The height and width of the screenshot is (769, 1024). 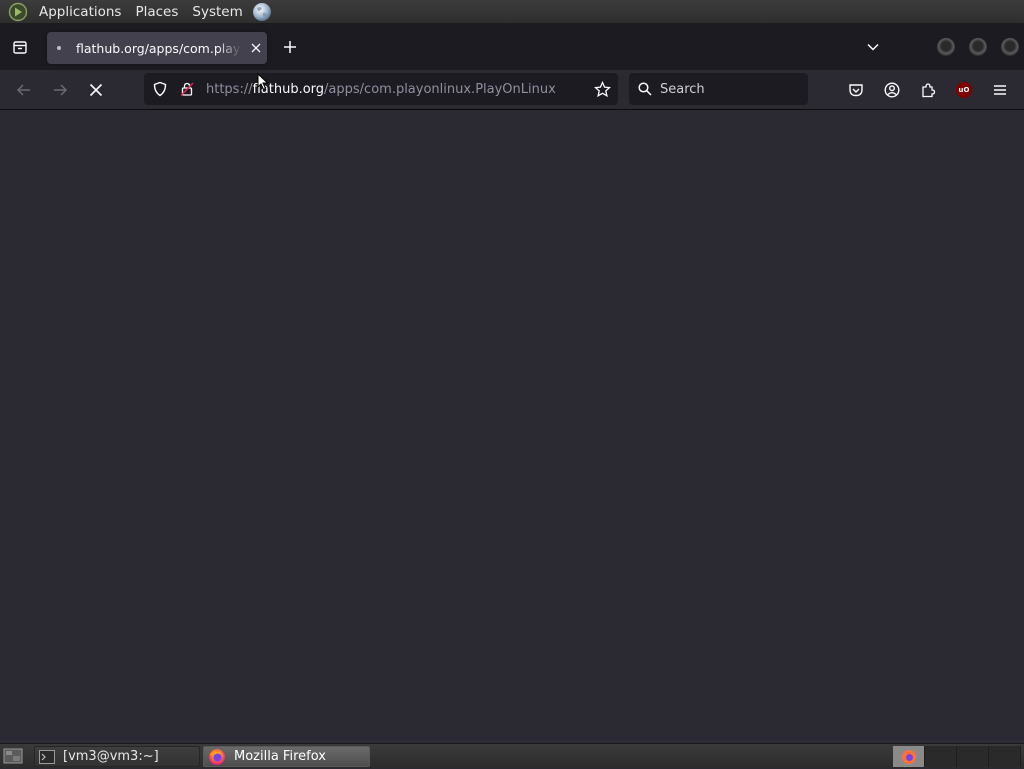 I want to click on taskbar-item-terminal: [vm3@vm3:~], so click(x=117, y=756).